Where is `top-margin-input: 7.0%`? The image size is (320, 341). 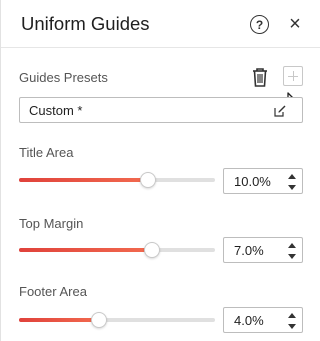
top-margin-input: 7.0% is located at coordinates (263, 250).